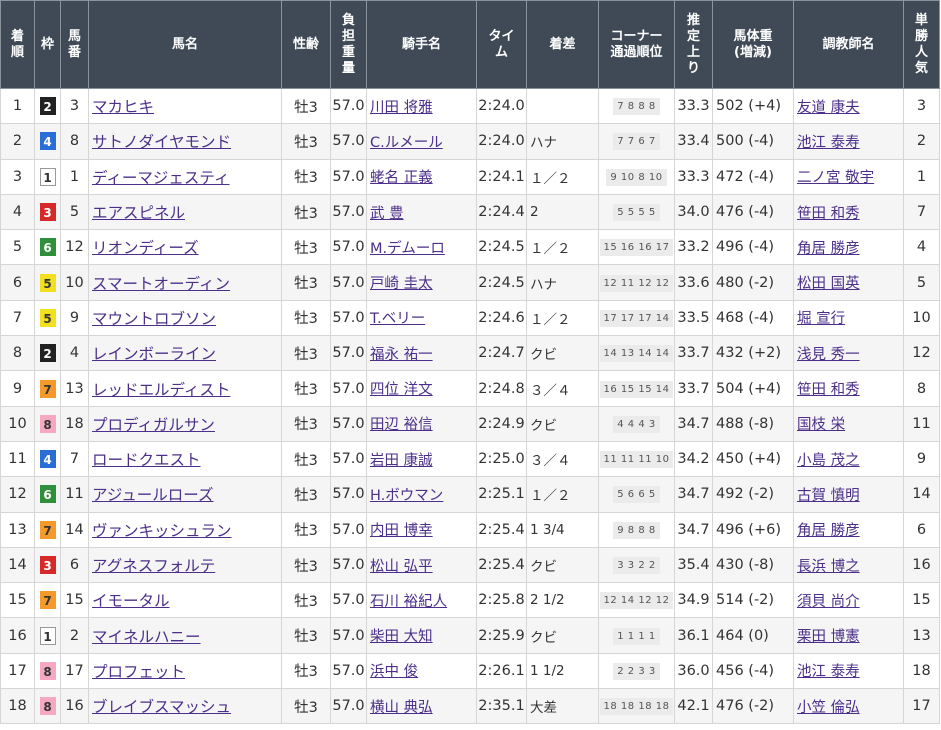  What do you see at coordinates (406, 143) in the screenshot?
I see `jockey-cell-text: C.ルメール` at bounding box center [406, 143].